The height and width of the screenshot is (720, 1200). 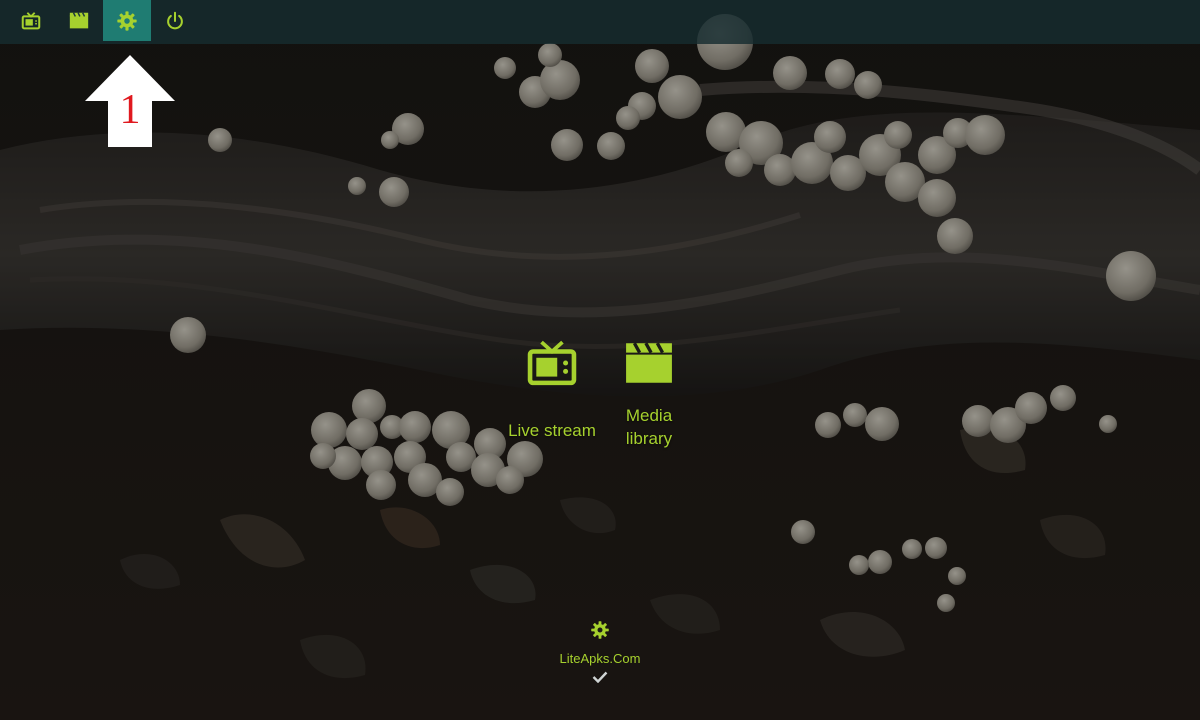 I want to click on tab-live-stream, so click(x=31, y=20).